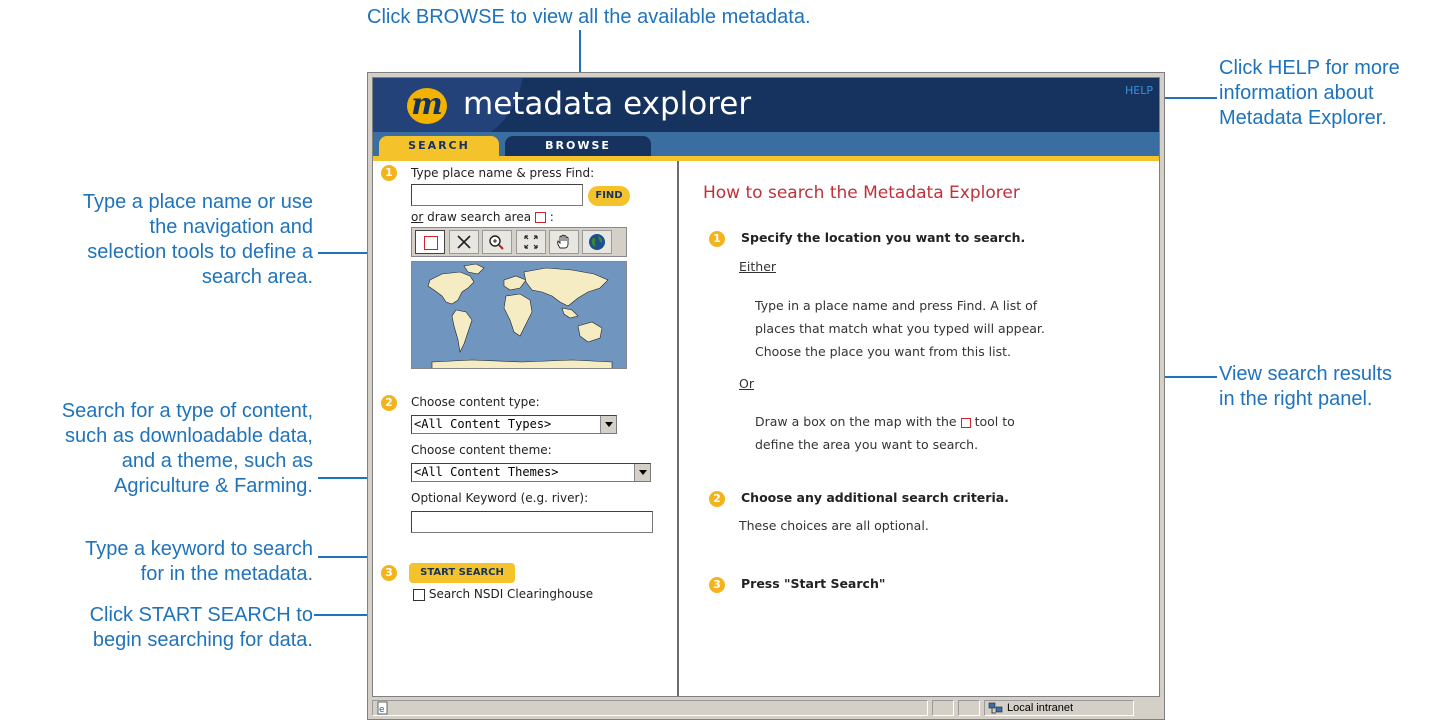 This screenshot has width=1454, height=720. I want to click on tab-browse: BROWSE, so click(578, 146).